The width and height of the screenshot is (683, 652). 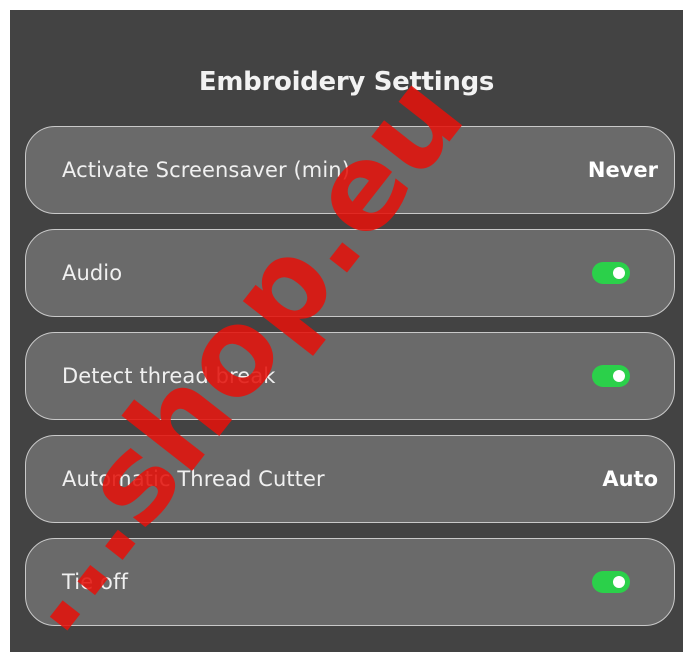 I want to click on setting-row-audio: Audio, so click(x=350, y=273).